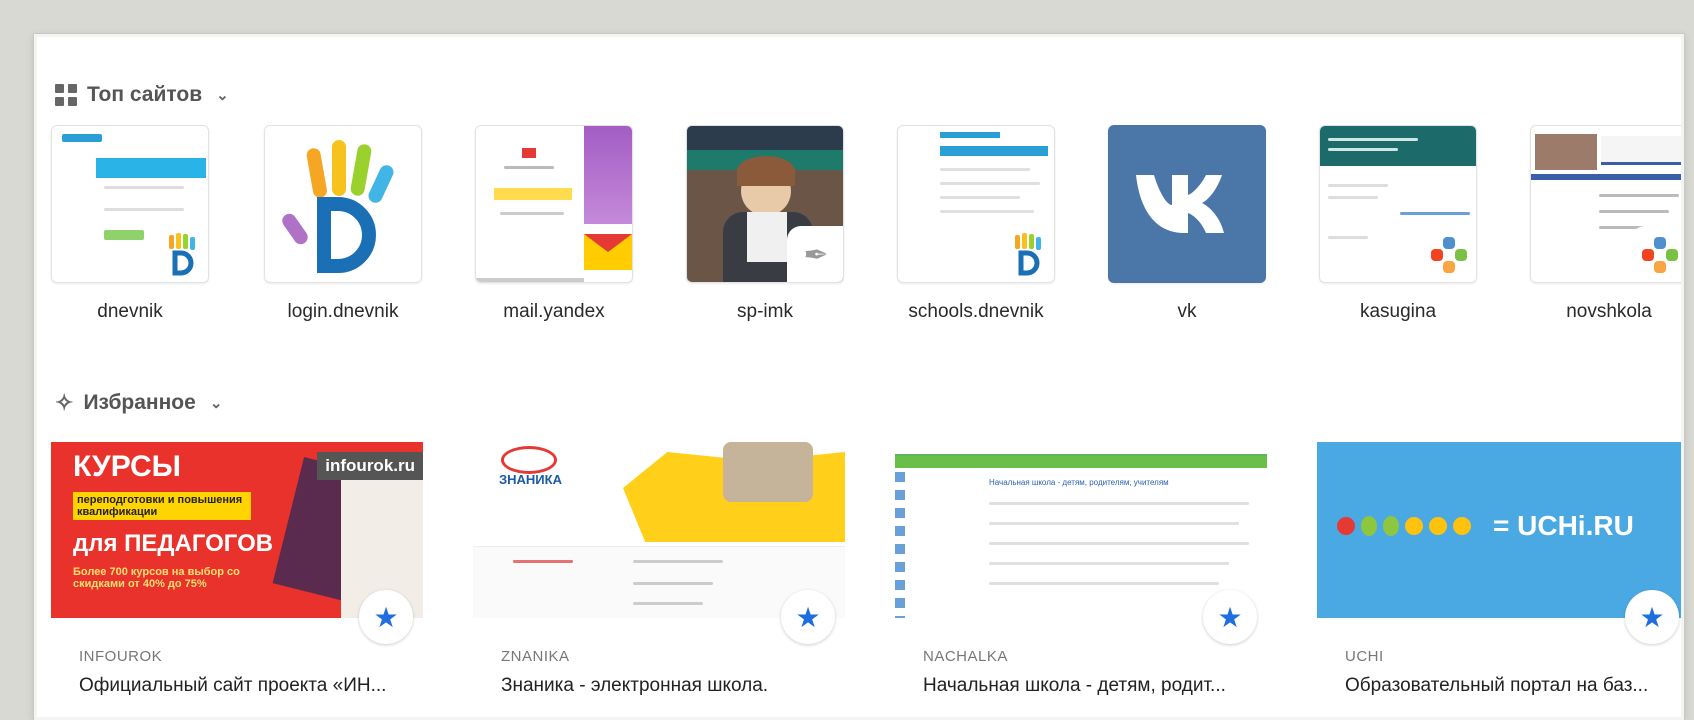  What do you see at coordinates (765, 204) in the screenshot?
I see `site-thumbnail: ✒` at bounding box center [765, 204].